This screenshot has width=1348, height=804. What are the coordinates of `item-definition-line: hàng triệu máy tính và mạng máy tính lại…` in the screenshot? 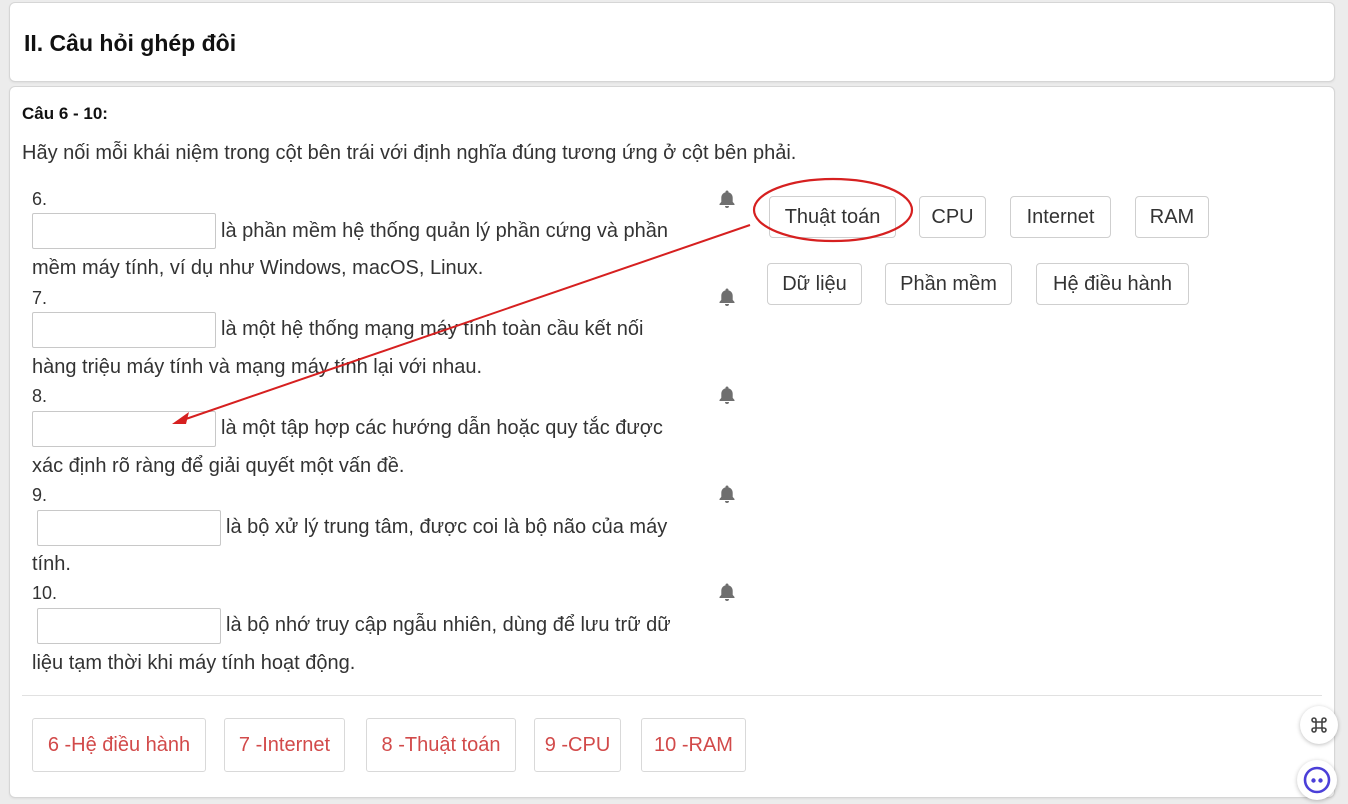 It's located at (257, 367).